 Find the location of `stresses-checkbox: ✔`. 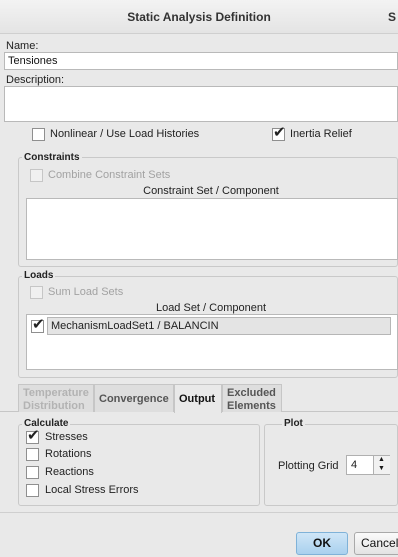

stresses-checkbox: ✔ is located at coordinates (33, 435).